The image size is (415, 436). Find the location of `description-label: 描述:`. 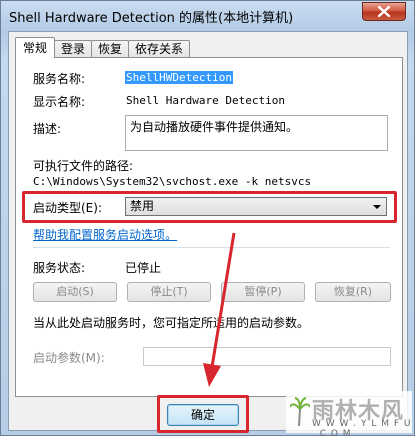

description-label: 描述: is located at coordinates (47, 129).